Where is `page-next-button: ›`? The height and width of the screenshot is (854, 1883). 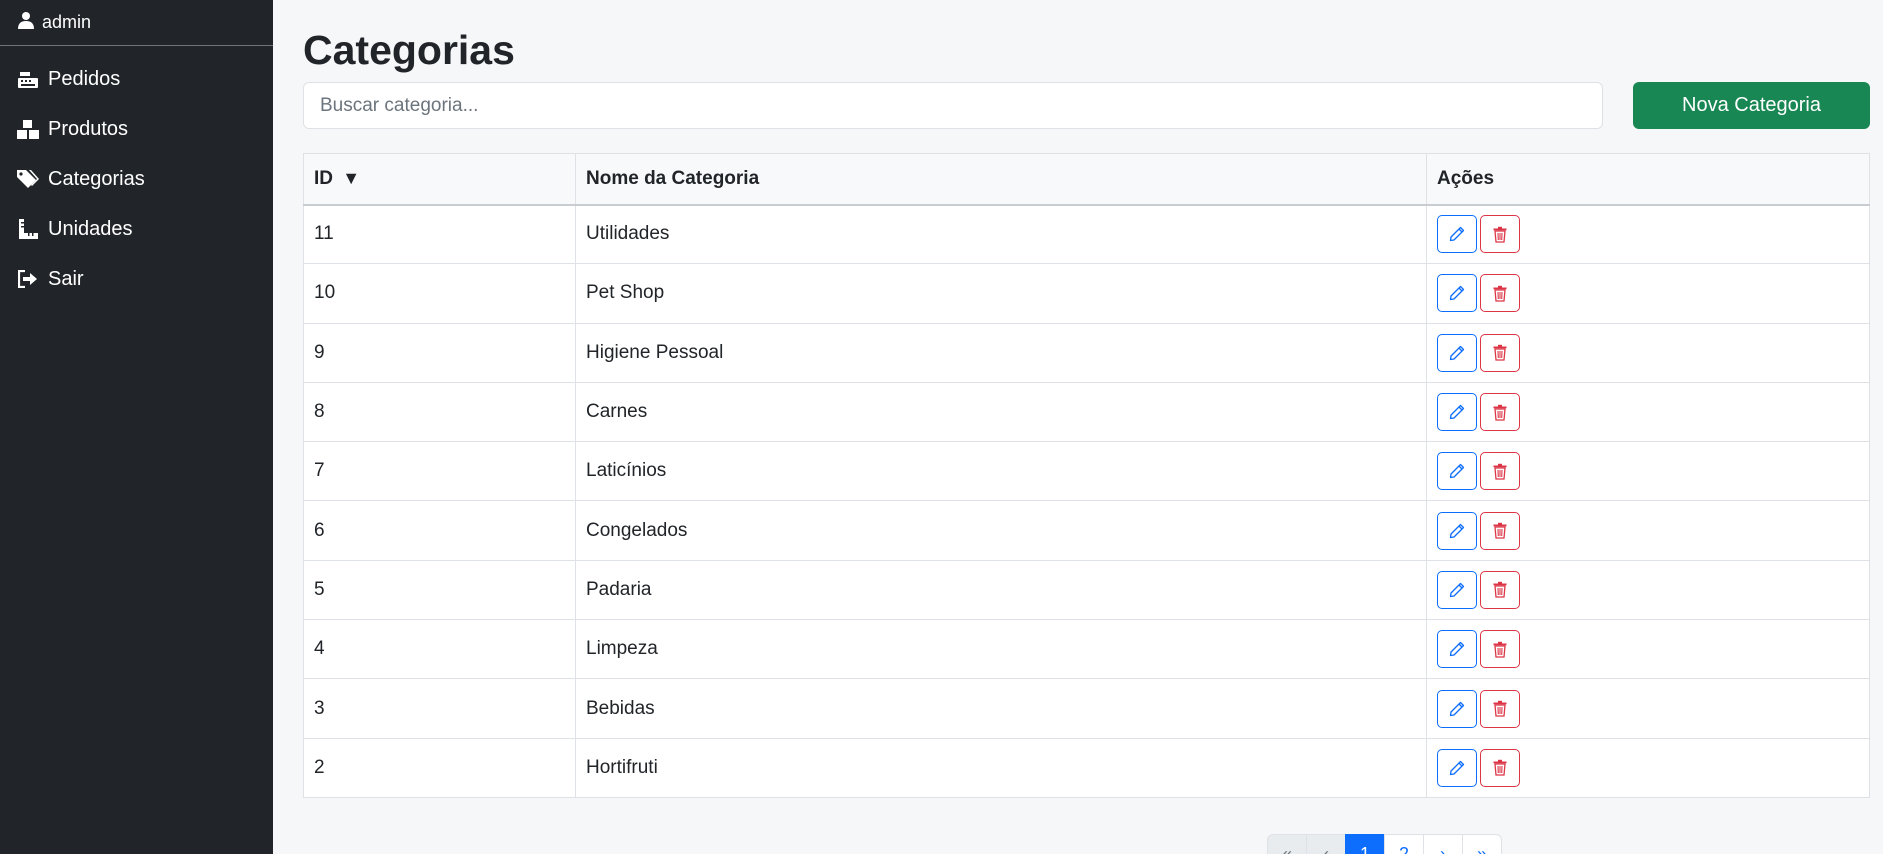
page-next-button: › is located at coordinates (1443, 844).